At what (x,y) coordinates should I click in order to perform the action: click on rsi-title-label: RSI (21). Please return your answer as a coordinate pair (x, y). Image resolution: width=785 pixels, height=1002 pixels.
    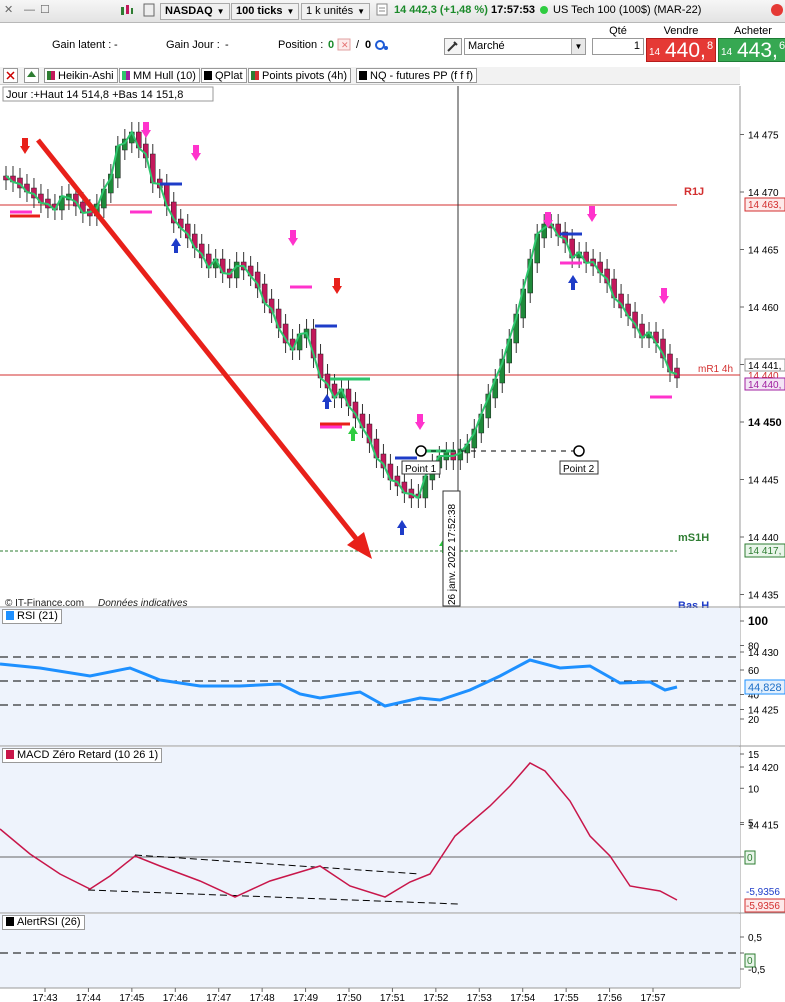
    Looking at the image, I should click on (37, 616).